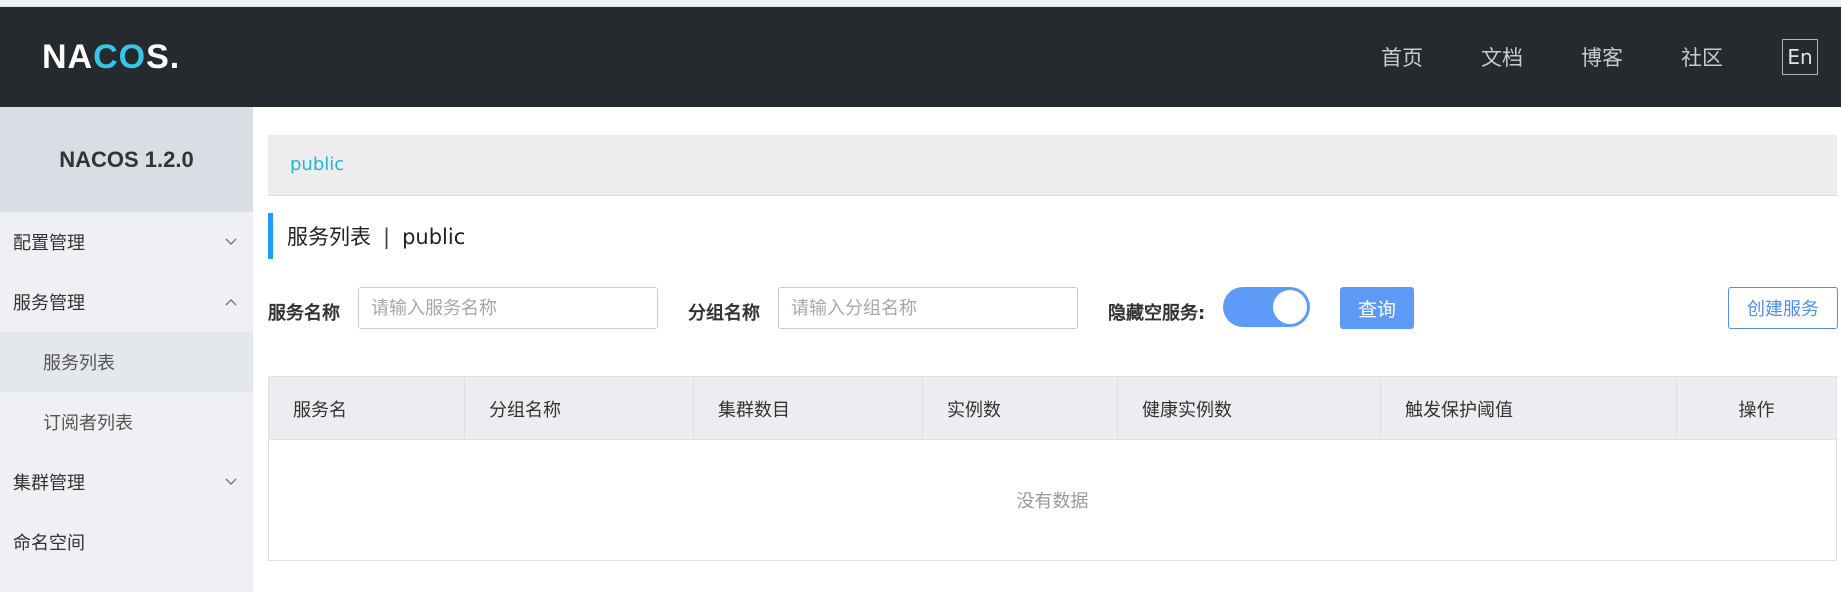 The image size is (1841, 592). I want to click on nav-docs: 文档, so click(1502, 57).